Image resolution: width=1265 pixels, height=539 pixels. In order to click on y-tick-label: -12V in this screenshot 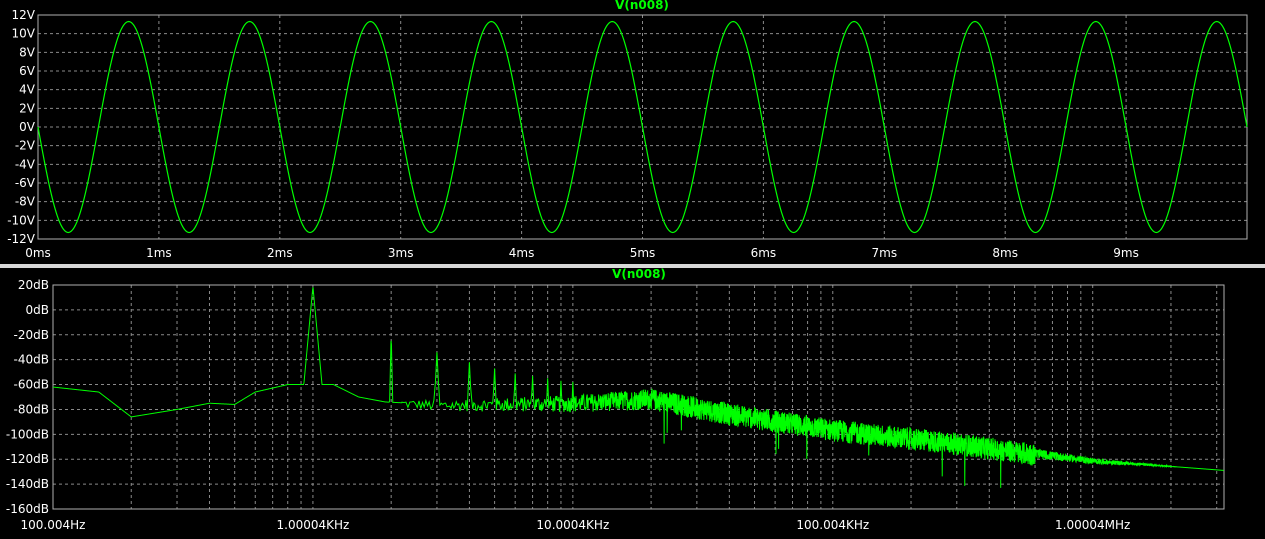, I will do `click(21, 239)`.